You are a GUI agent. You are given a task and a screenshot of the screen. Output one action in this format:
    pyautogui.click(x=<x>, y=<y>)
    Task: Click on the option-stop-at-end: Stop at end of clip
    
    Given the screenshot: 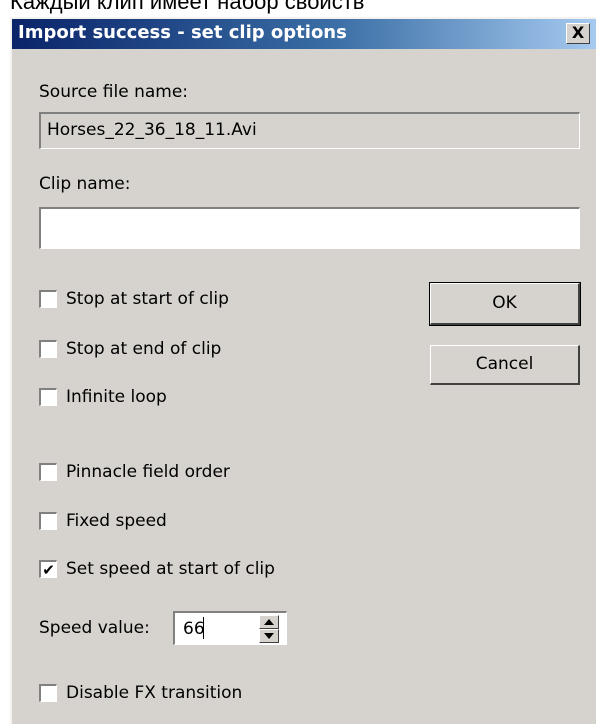 What is the action you would take?
    pyautogui.click(x=130, y=349)
    